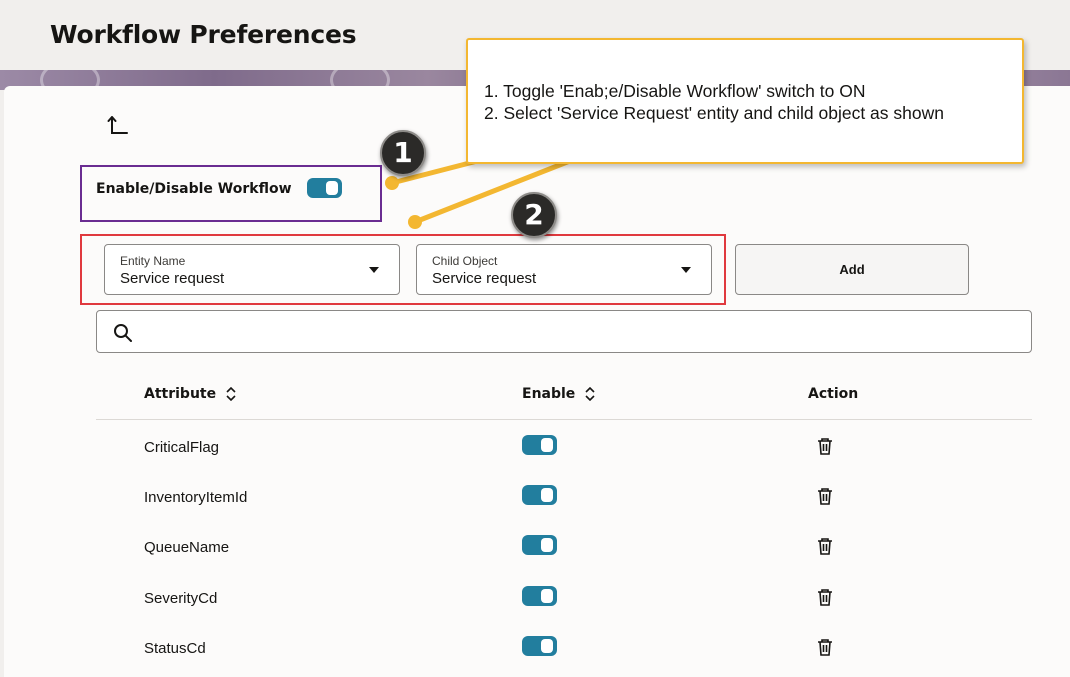 This screenshot has height=677, width=1070. What do you see at coordinates (172, 278) in the screenshot?
I see `entity-name-value: Service request` at bounding box center [172, 278].